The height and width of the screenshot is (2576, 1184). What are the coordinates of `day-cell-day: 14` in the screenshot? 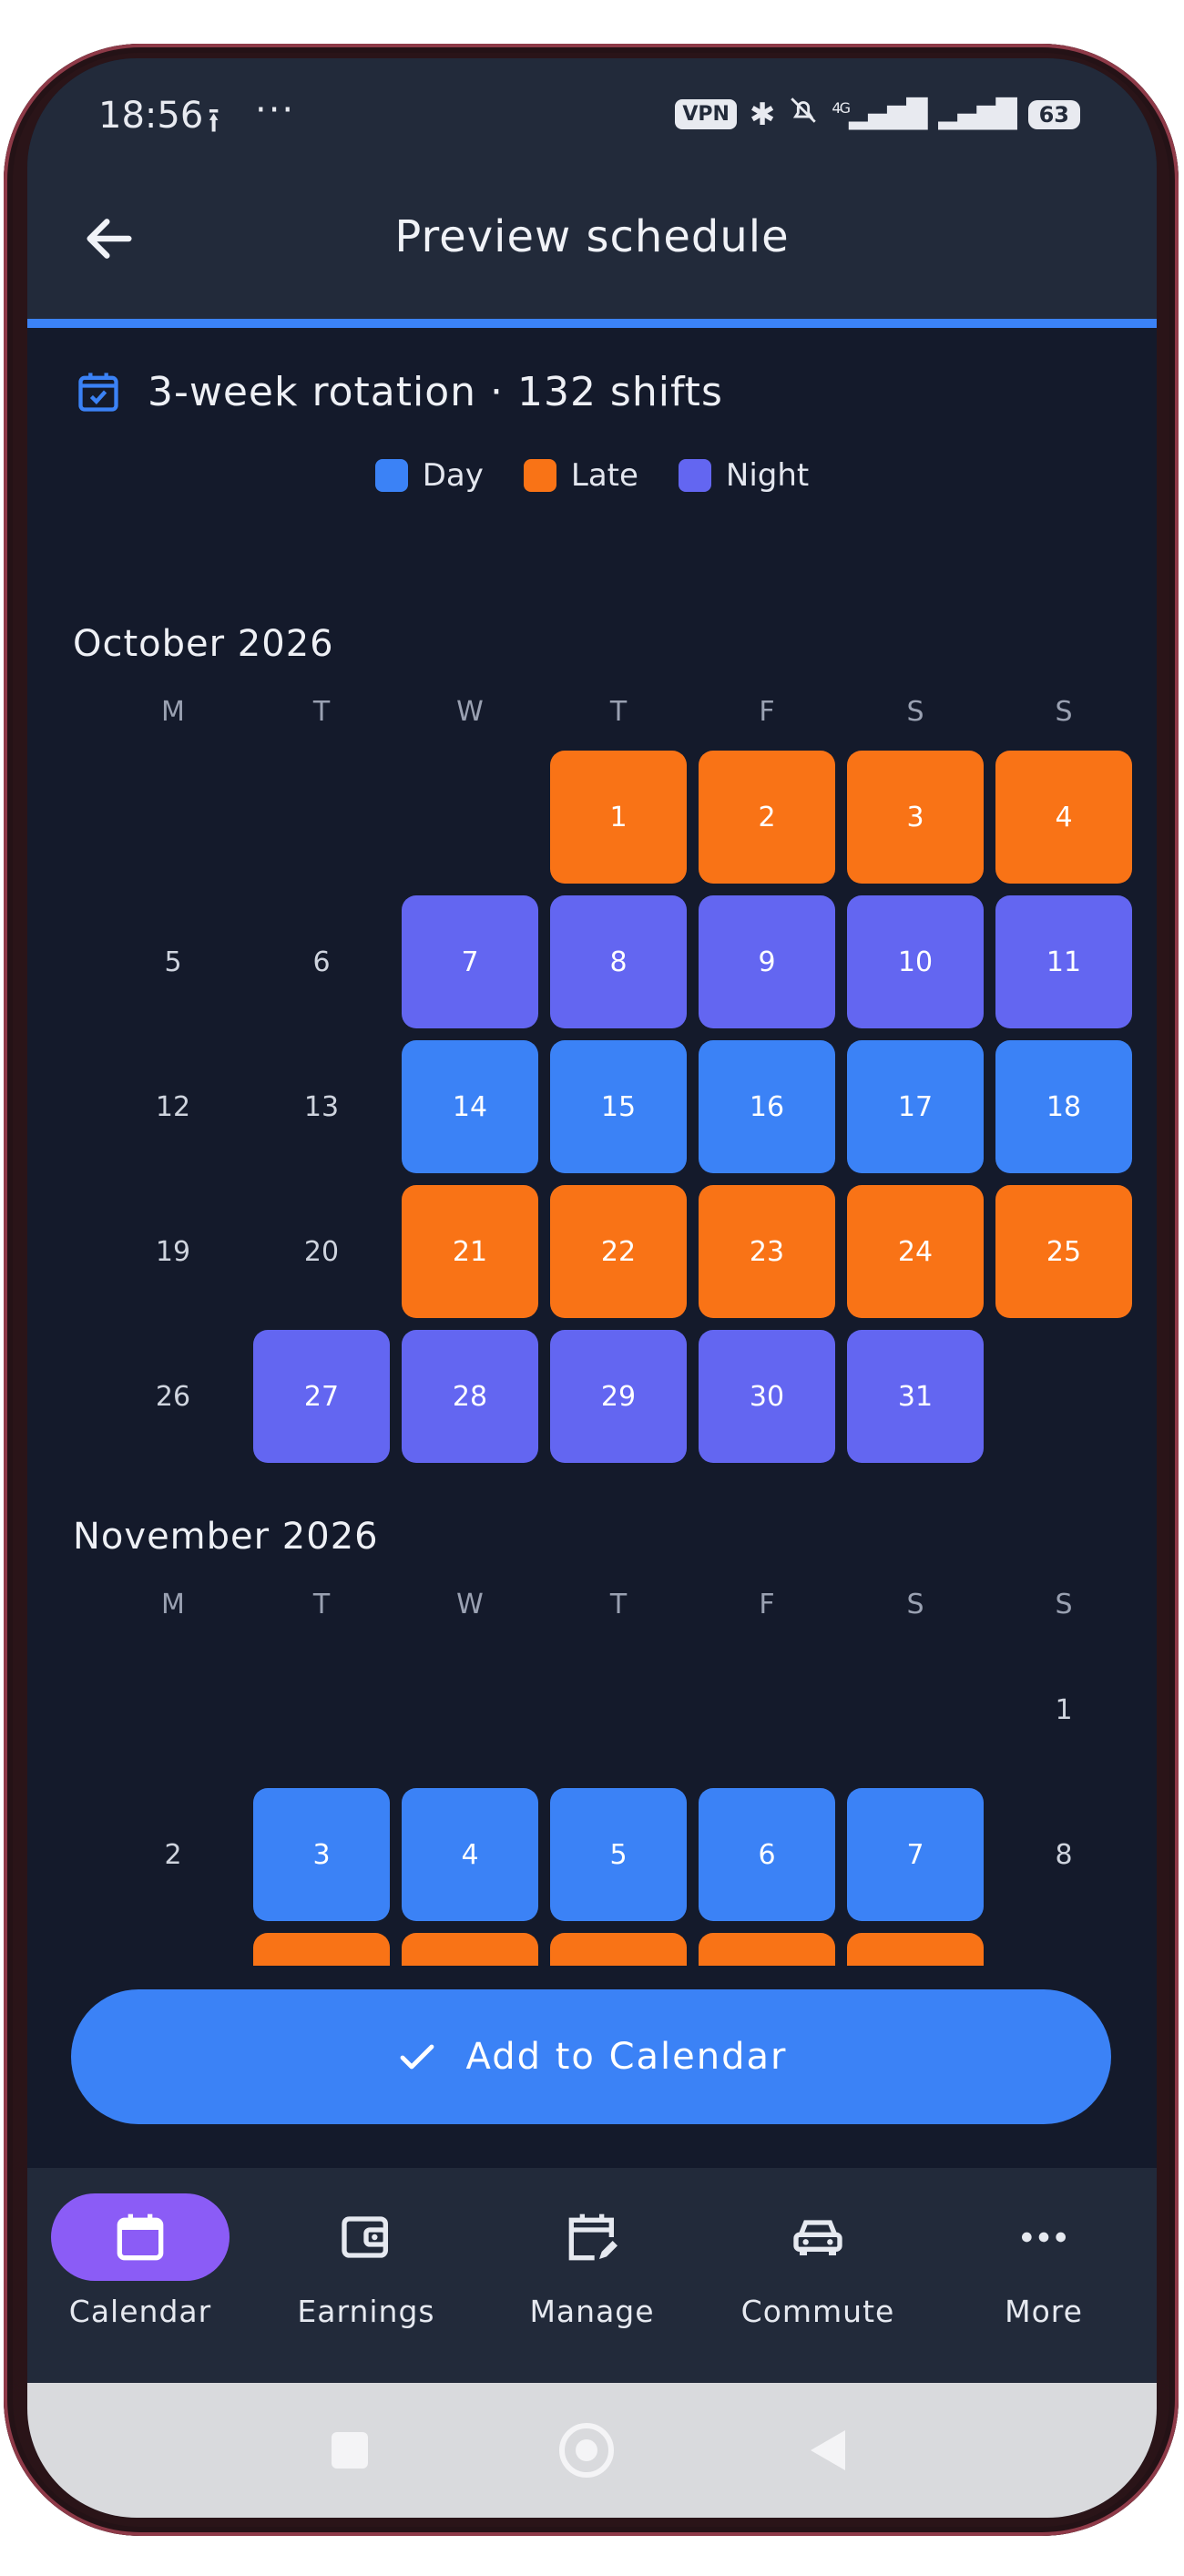 It's located at (470, 1106).